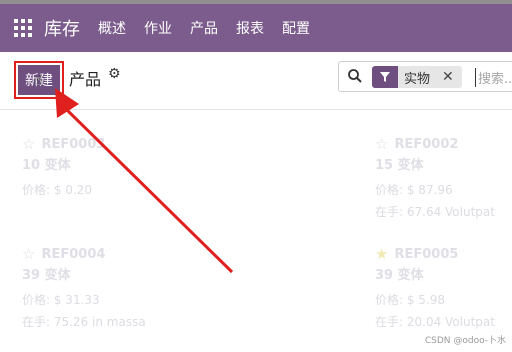  I want to click on product-card: ☆ REF0003 10 变体 价格: $ 0.20, so click(92, 166).